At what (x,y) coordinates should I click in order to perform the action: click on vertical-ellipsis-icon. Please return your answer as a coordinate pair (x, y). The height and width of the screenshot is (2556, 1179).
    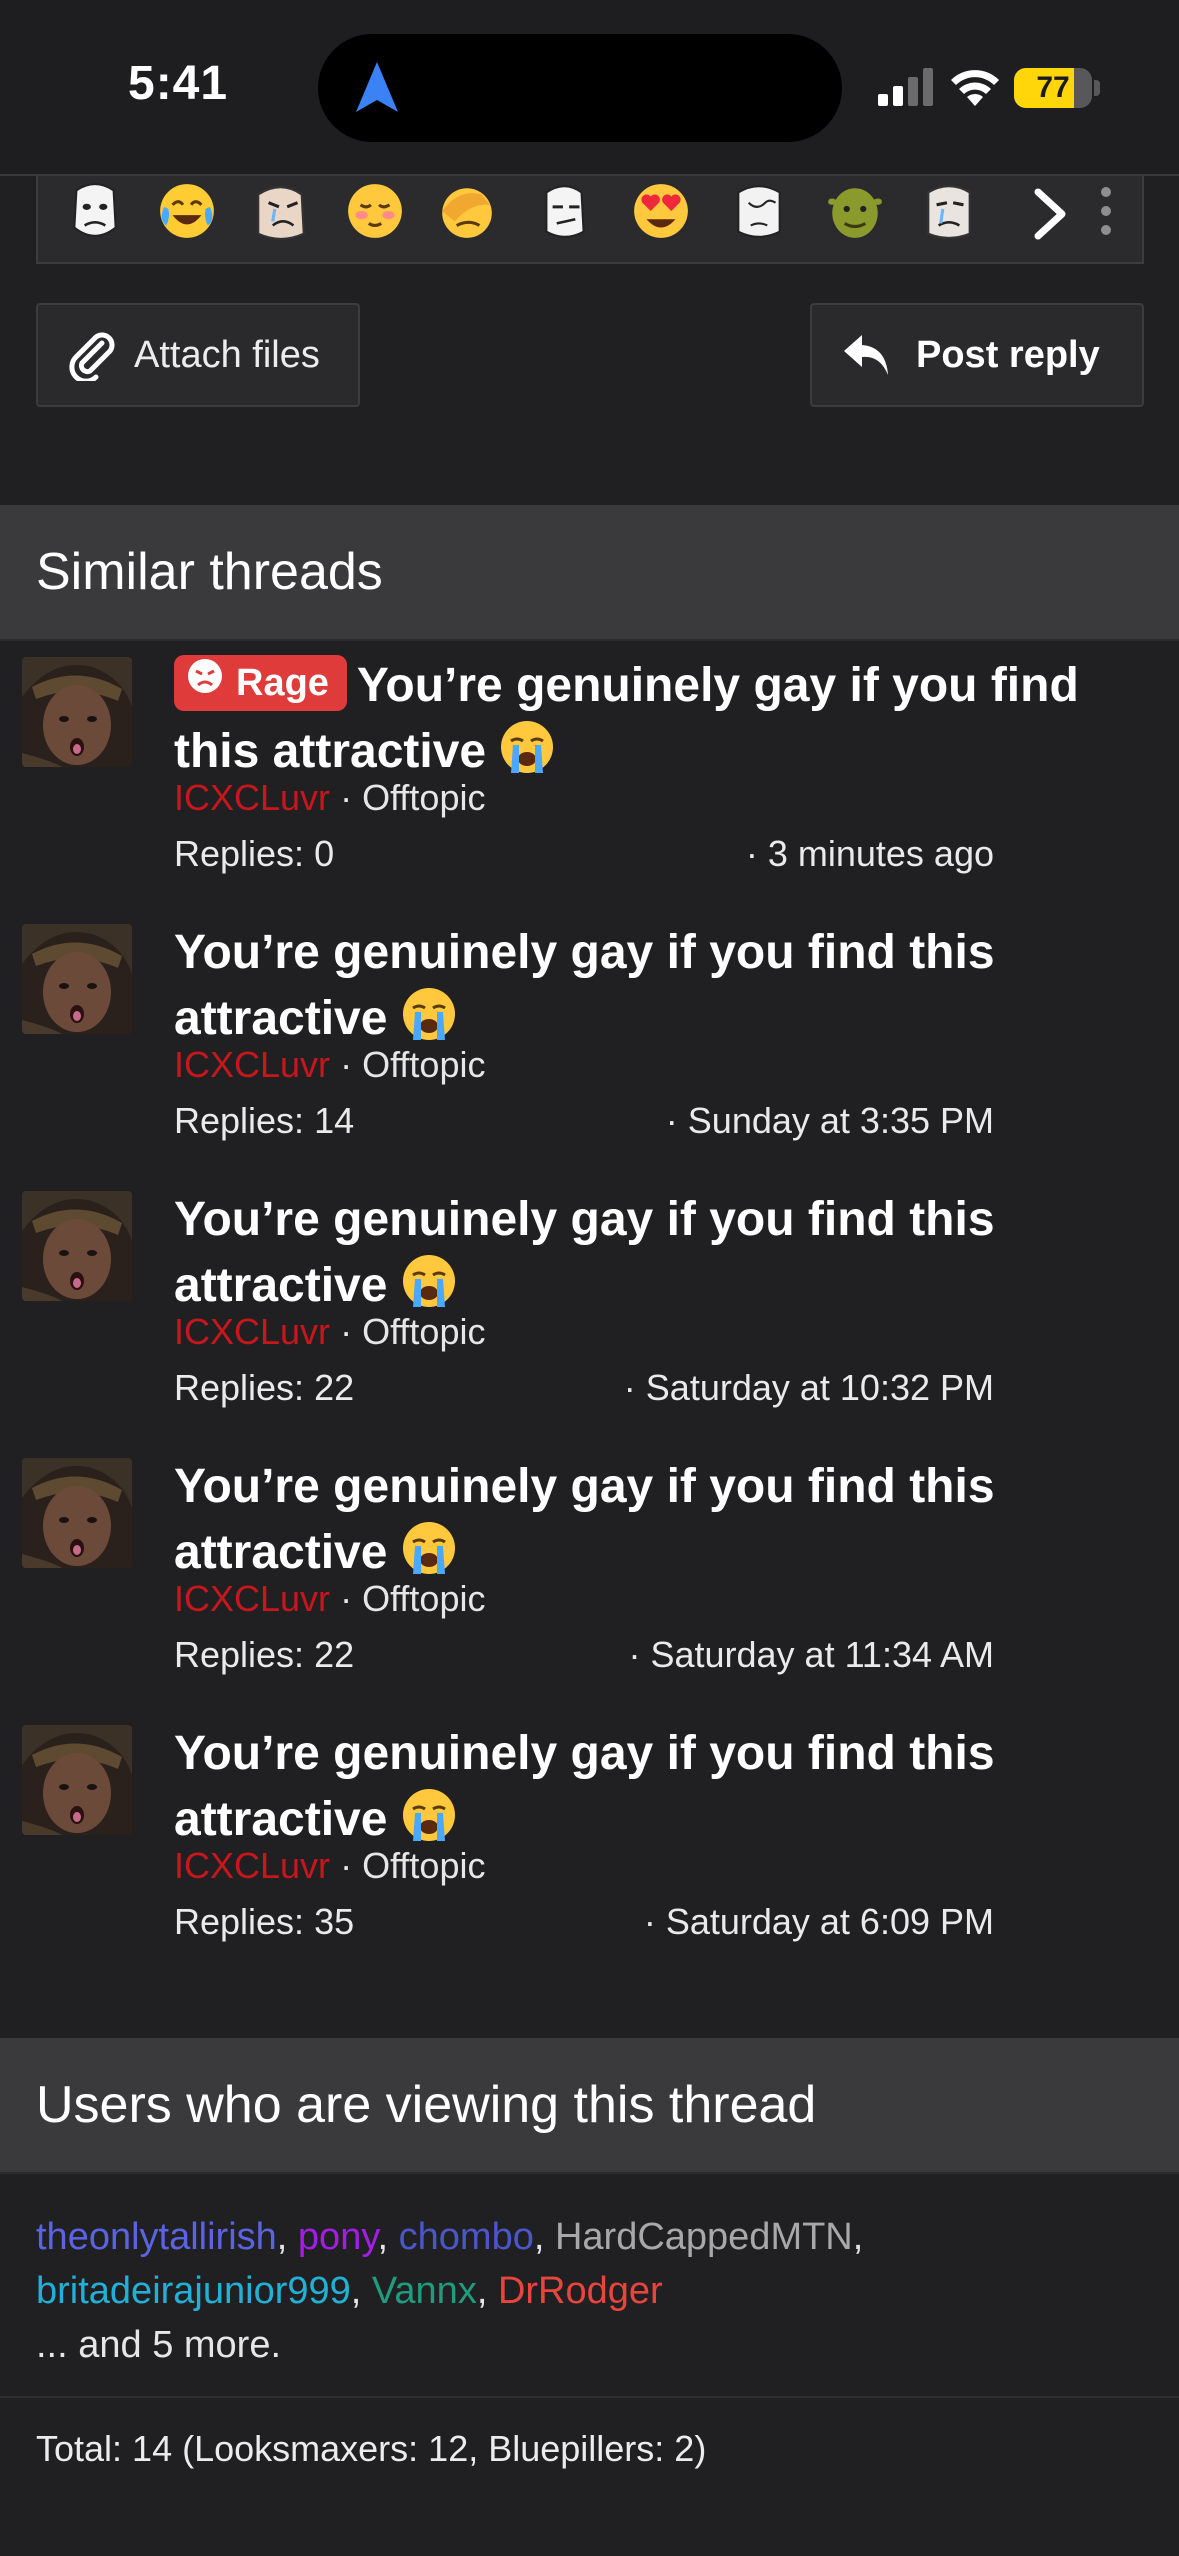
    Looking at the image, I should click on (1106, 211).